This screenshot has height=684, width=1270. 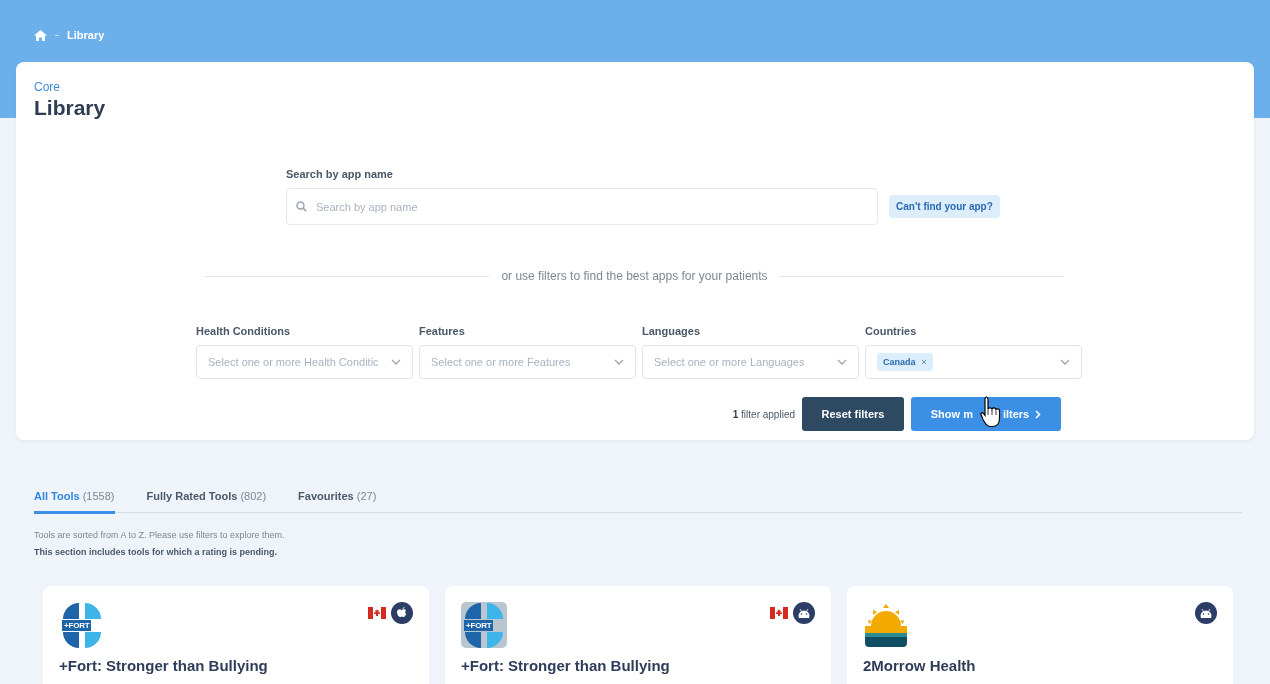 I want to click on apple-icon, so click(x=402, y=613).